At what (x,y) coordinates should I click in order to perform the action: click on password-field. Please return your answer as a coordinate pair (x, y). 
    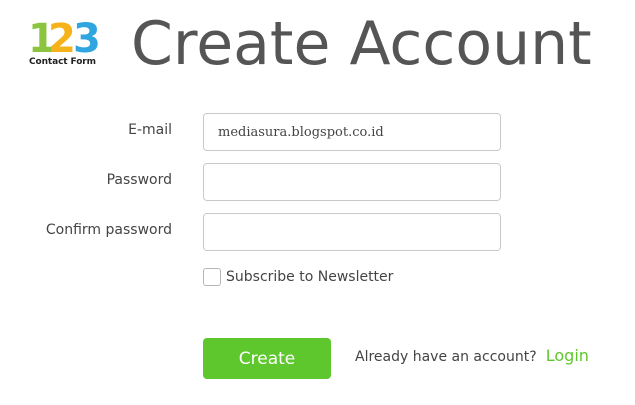
    Looking at the image, I should click on (352, 182).